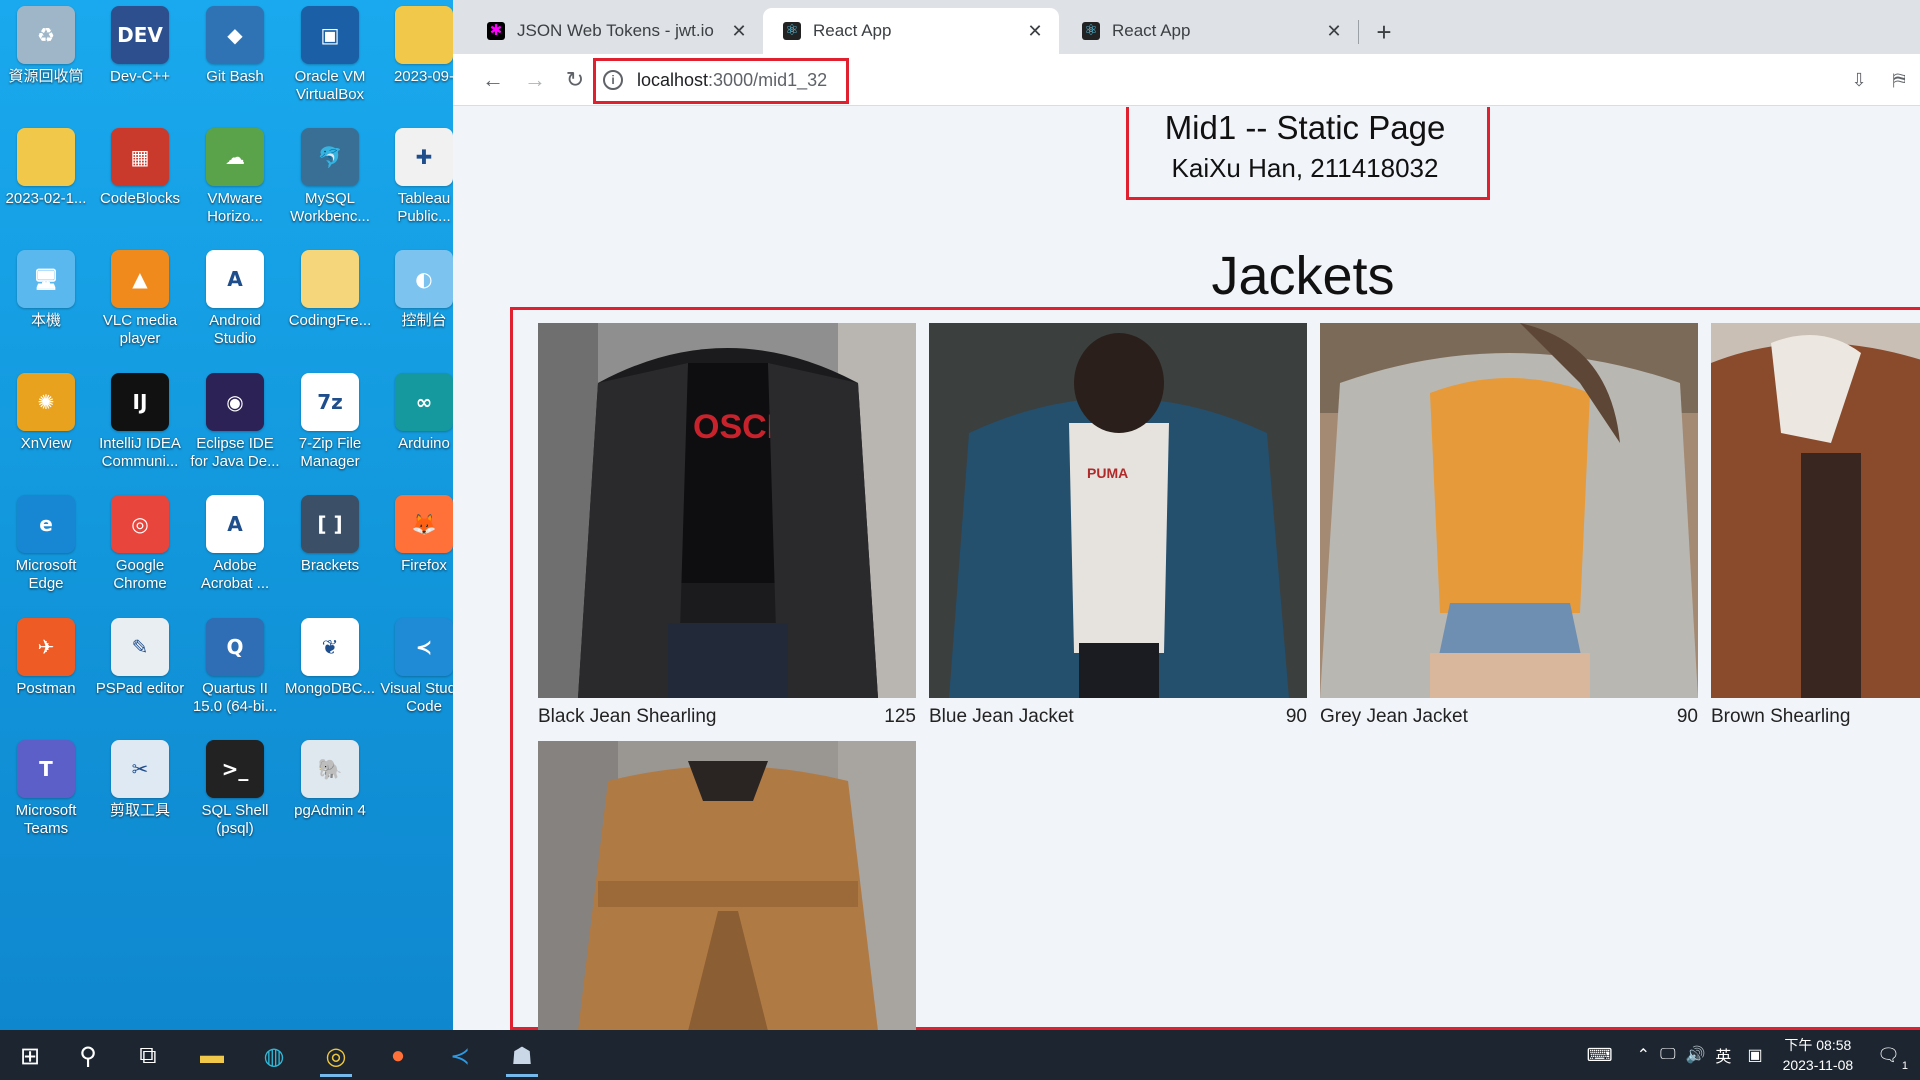 The width and height of the screenshot is (1920, 1080). What do you see at coordinates (46, 46) in the screenshot?
I see `desktop-shortcut: ♻ 資源回收筒` at bounding box center [46, 46].